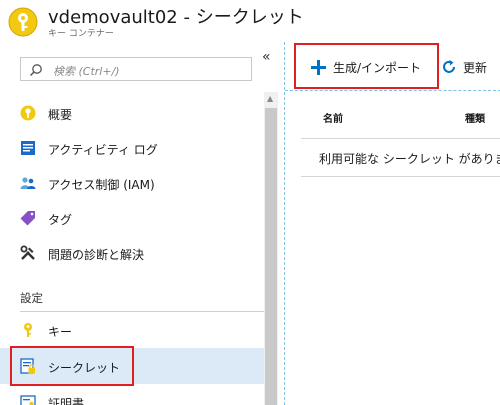 The width and height of the screenshot is (500, 405). I want to click on plus-icon, so click(318, 67).